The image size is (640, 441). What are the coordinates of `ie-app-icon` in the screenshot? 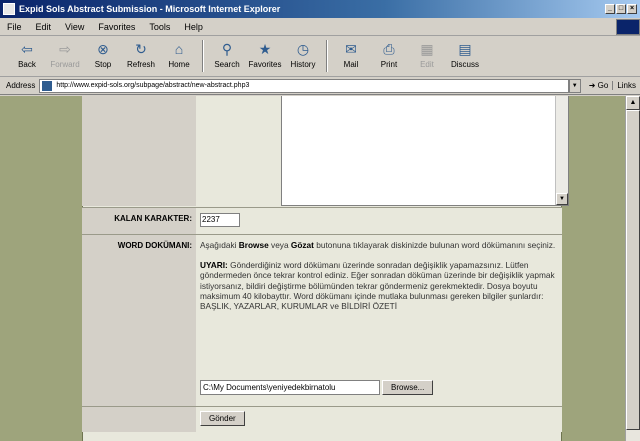 It's located at (9, 9).